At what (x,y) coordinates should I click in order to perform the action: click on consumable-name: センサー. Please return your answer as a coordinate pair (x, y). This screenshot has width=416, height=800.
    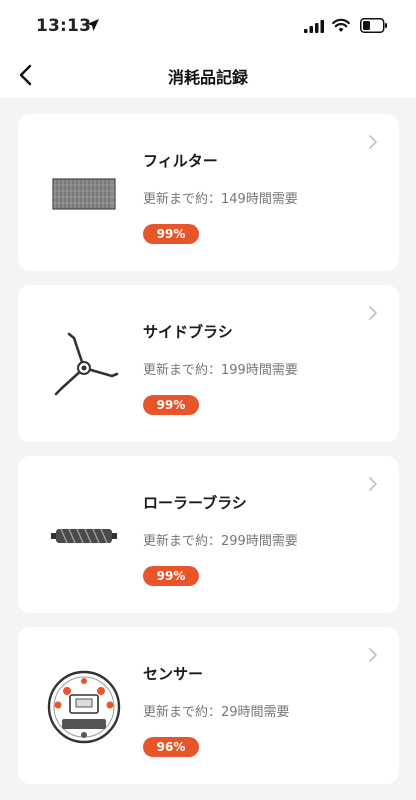
    Looking at the image, I should click on (173, 674).